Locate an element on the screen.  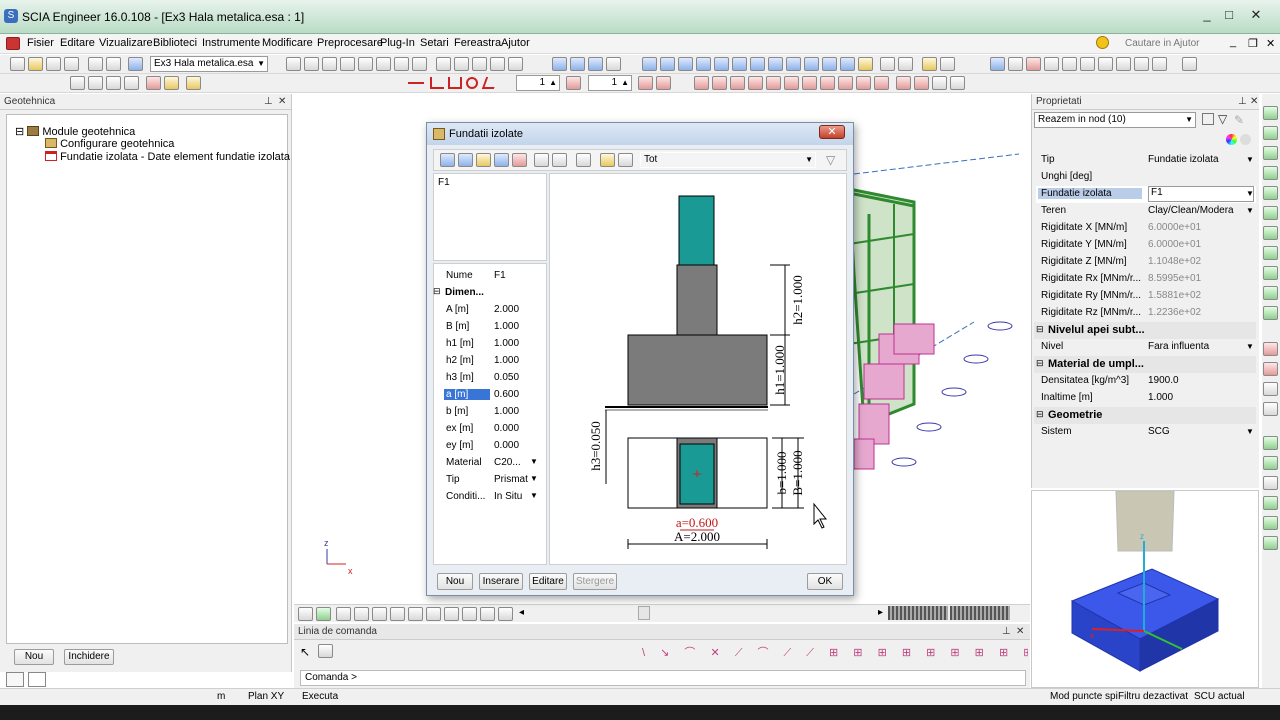
open-icon is located at coordinates (607, 160).